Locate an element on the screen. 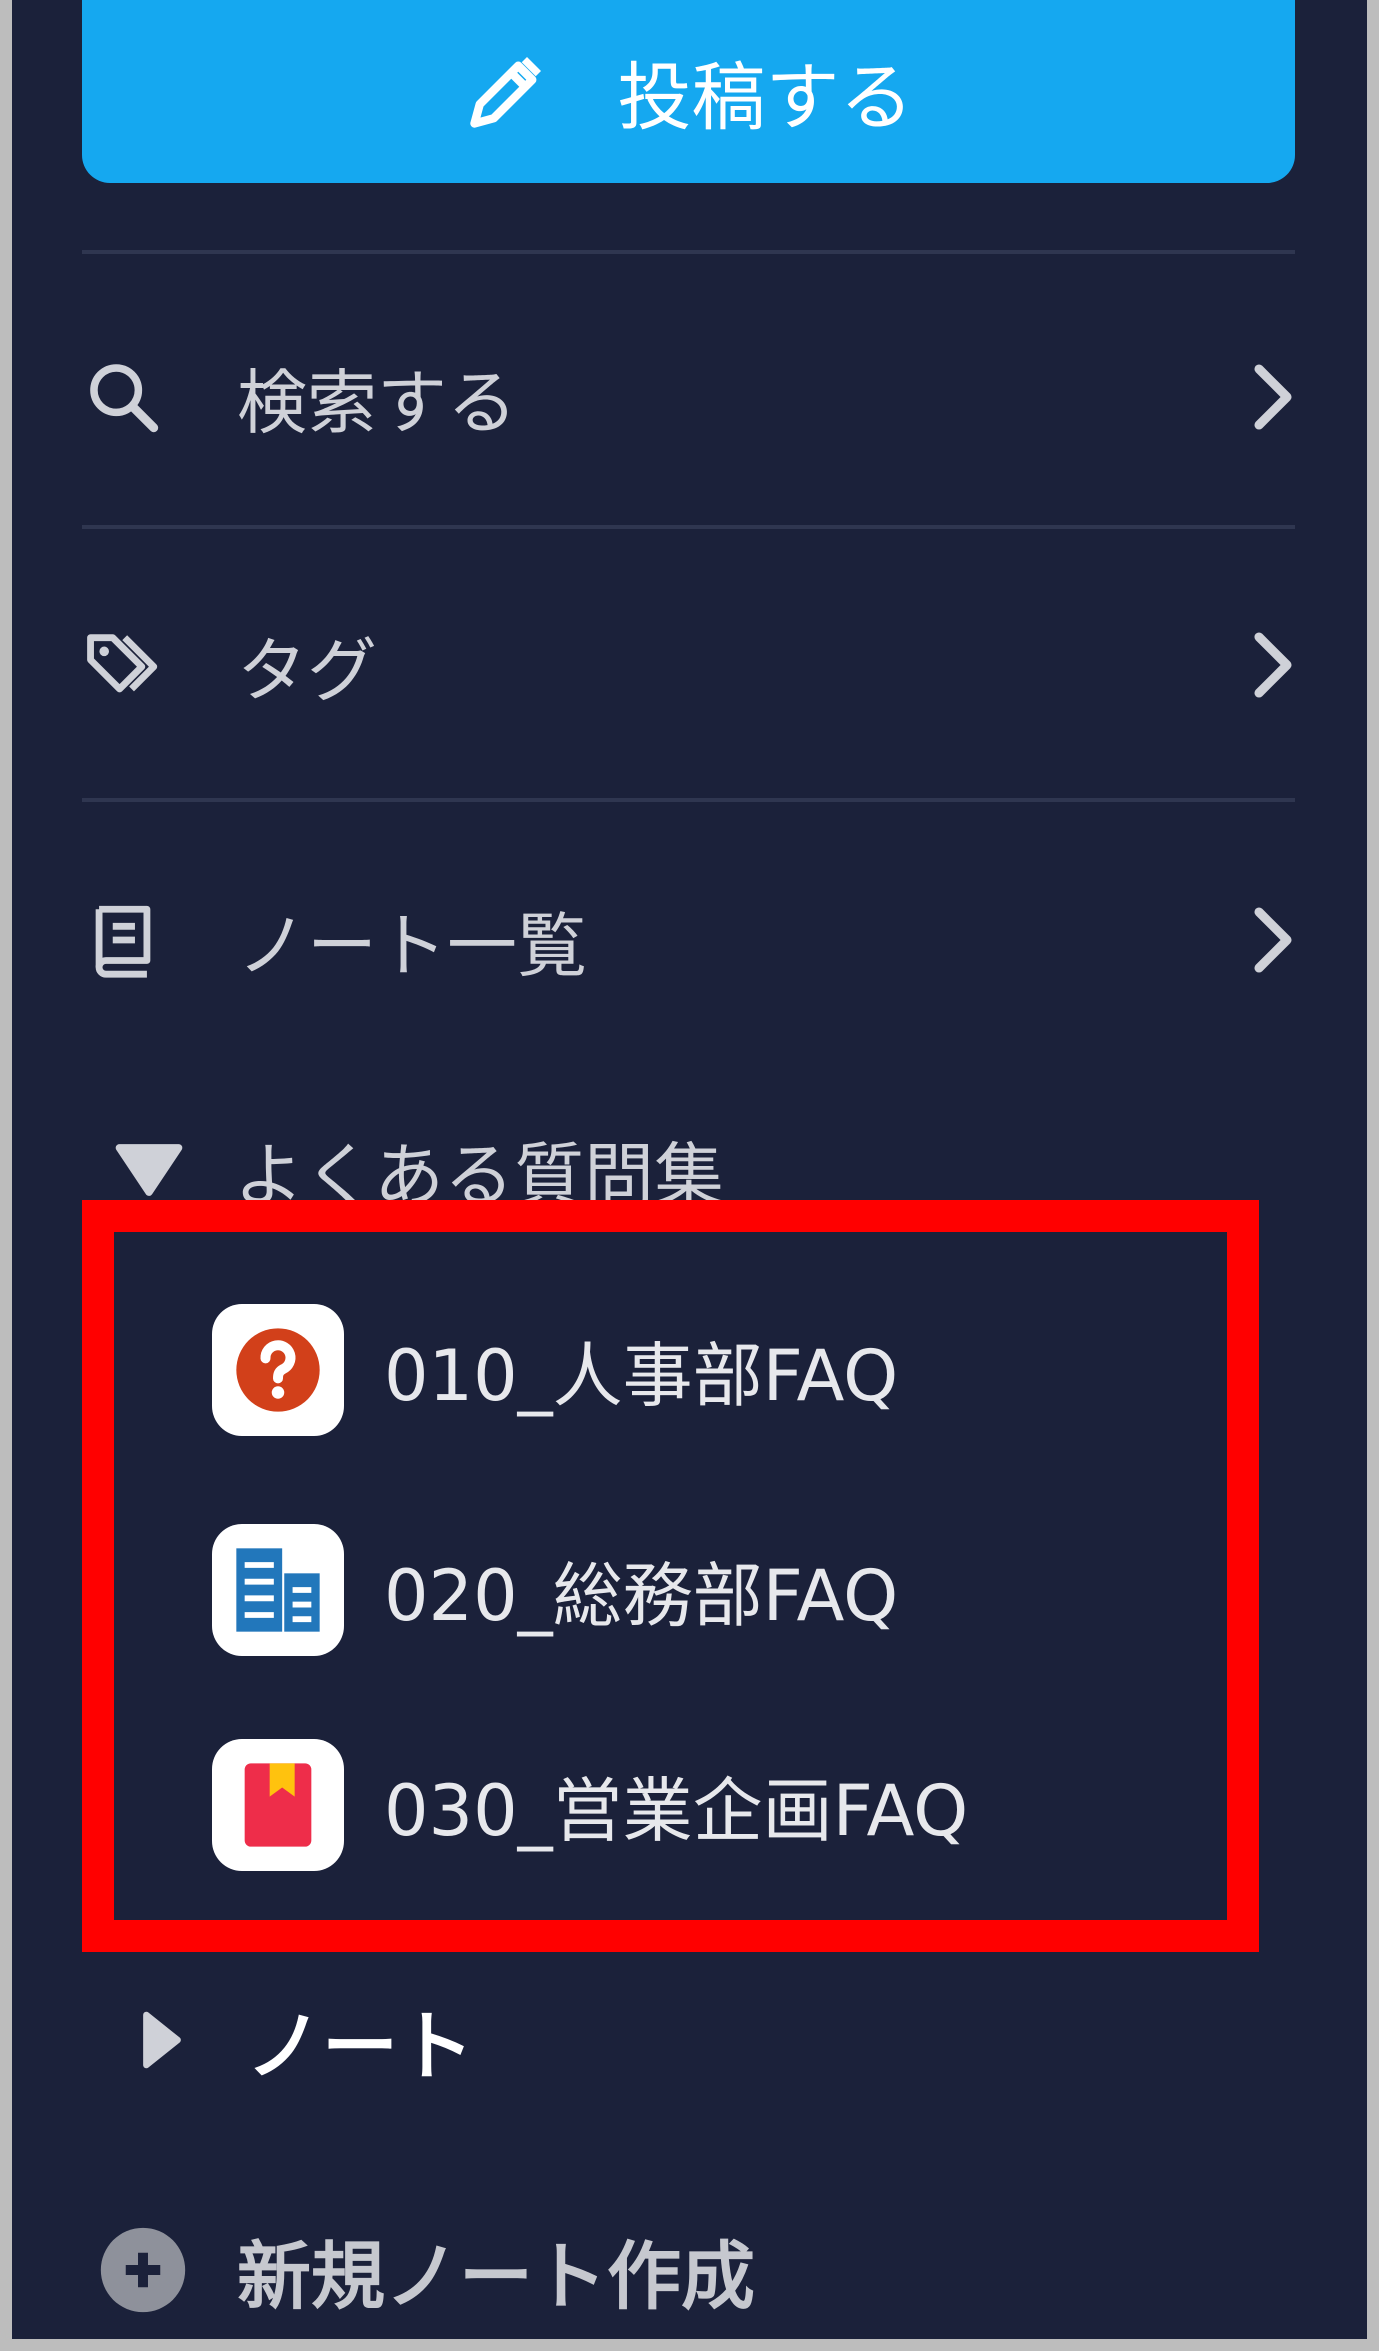 The height and width of the screenshot is (2351, 1379). faq-item-label: 020_総務部FAQ is located at coordinates (641, 1595).